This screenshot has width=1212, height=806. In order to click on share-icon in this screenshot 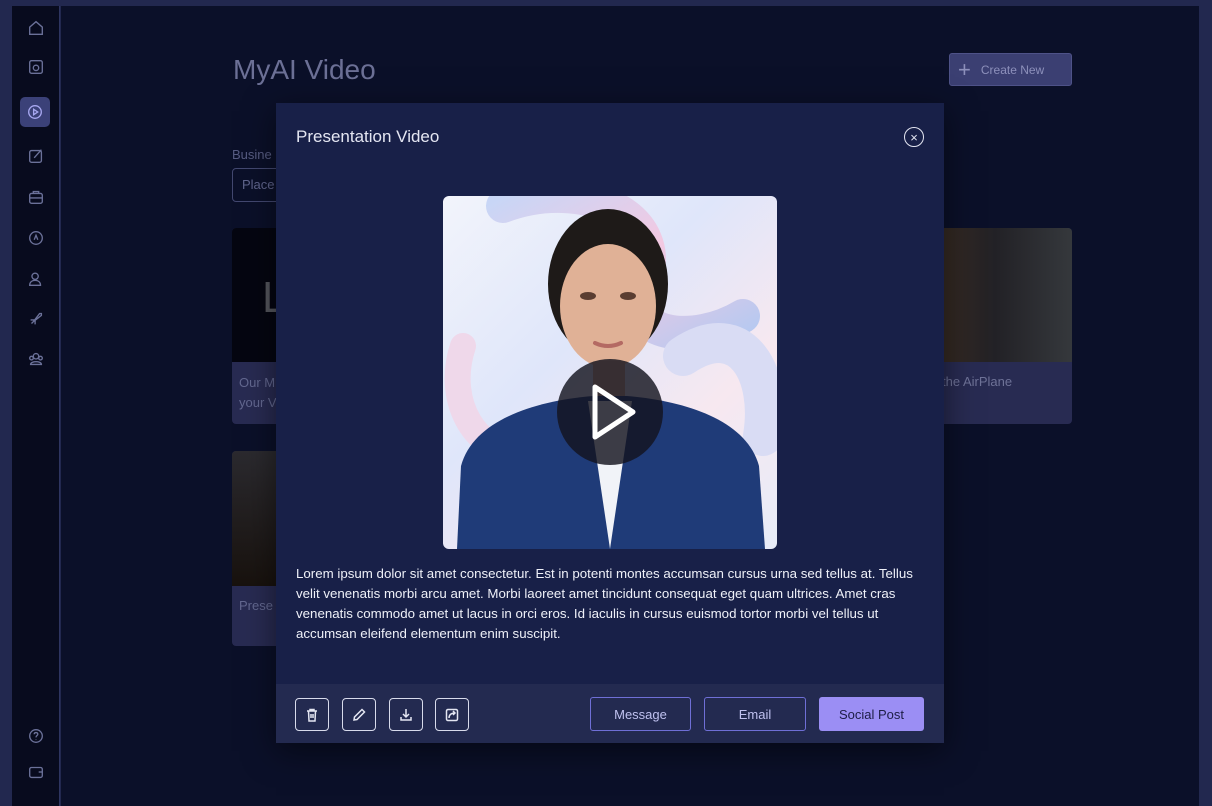, I will do `click(452, 714)`.